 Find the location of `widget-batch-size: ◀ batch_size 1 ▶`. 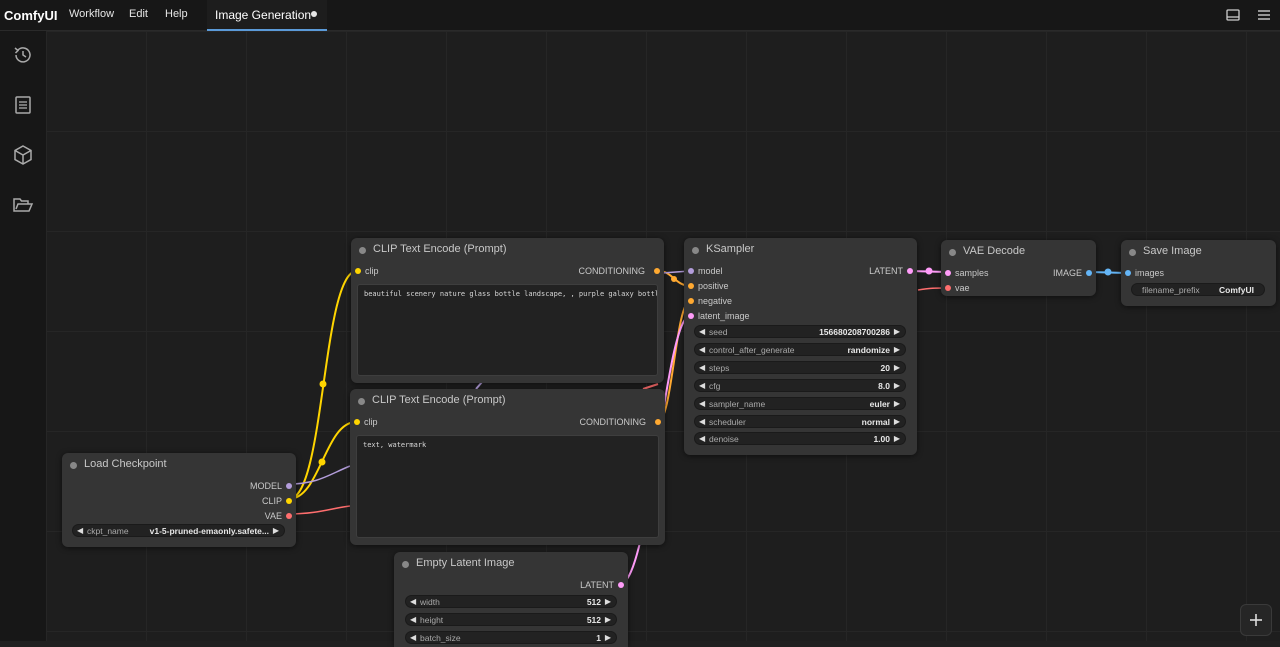

widget-batch-size: ◀ batch_size 1 ▶ is located at coordinates (511, 637).